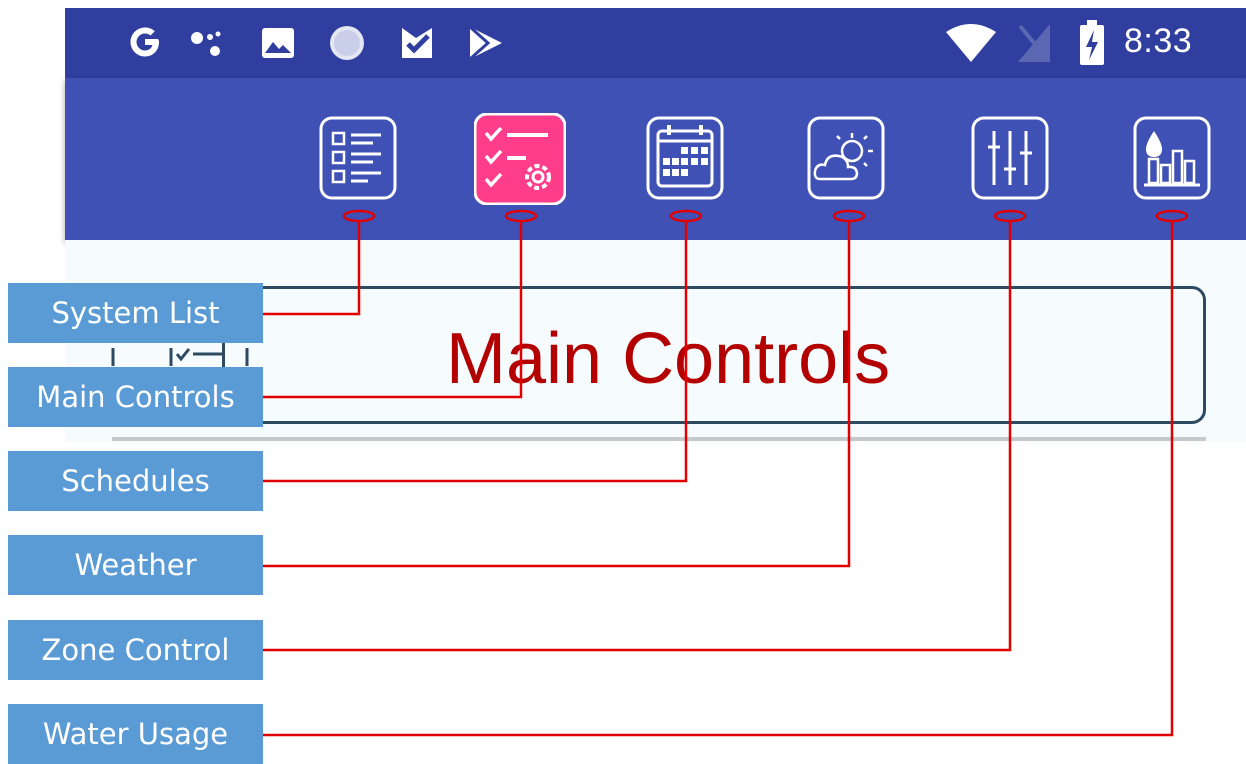  I want to click on line-main-controls, so click(393, 310).